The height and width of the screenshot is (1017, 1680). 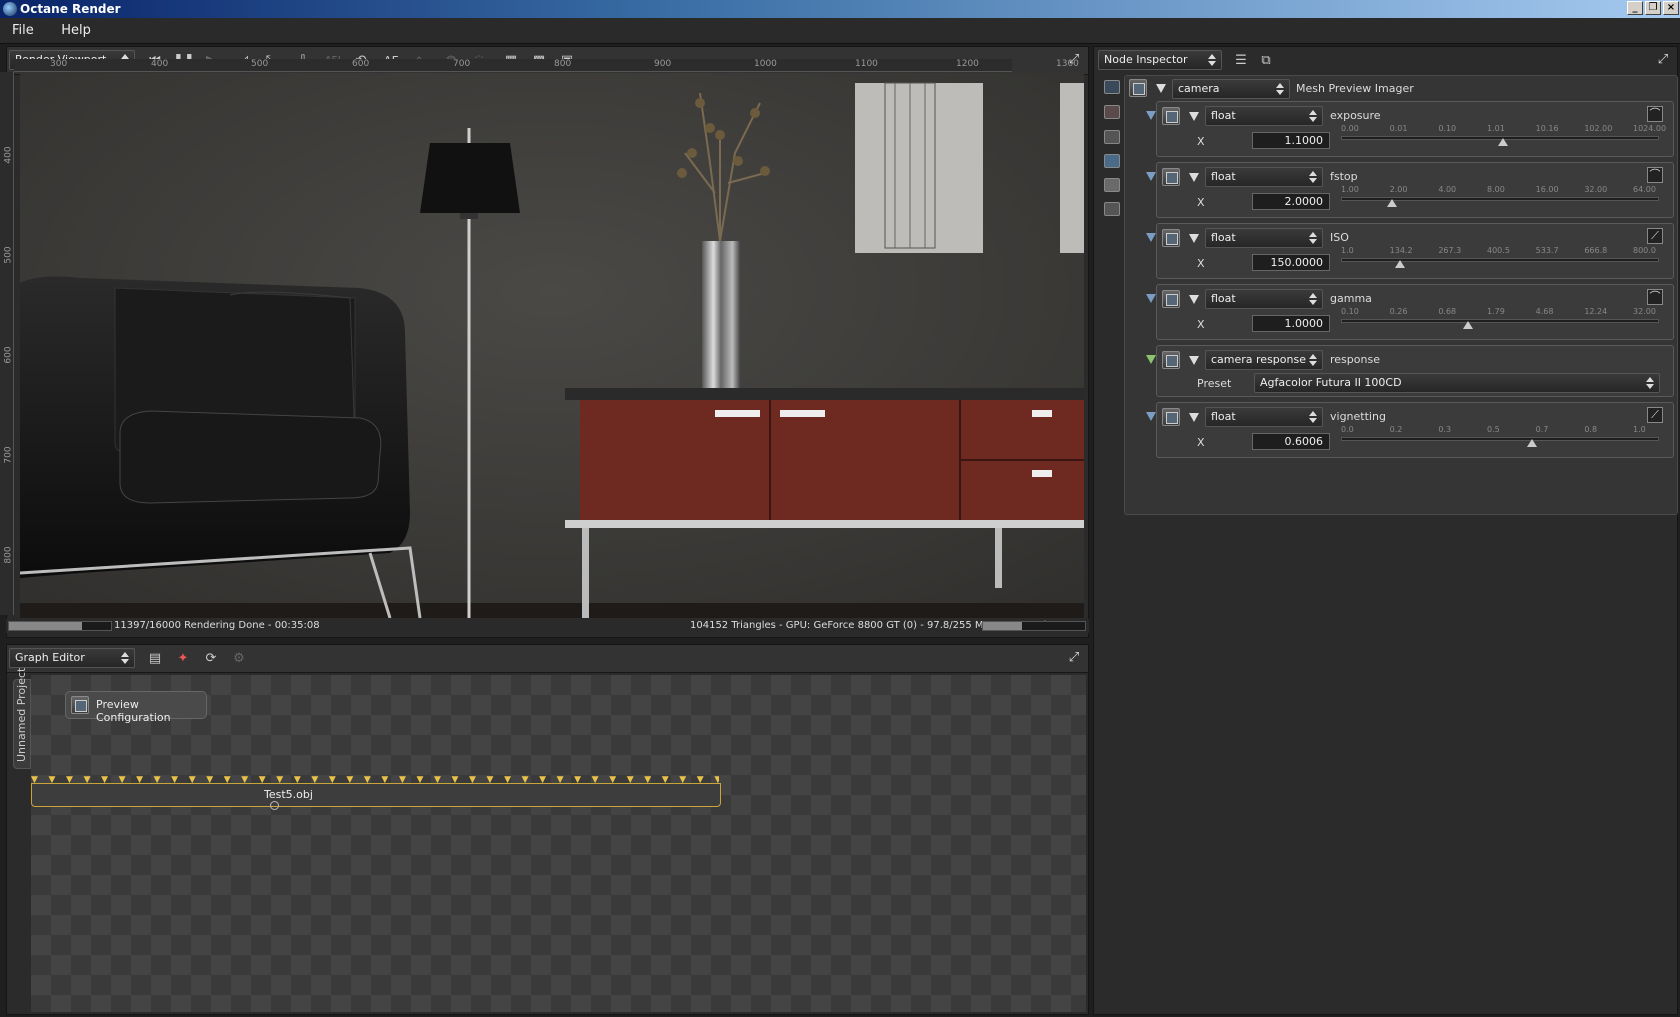 I want to click on mesh-node: Test5.obj, so click(x=376, y=796).